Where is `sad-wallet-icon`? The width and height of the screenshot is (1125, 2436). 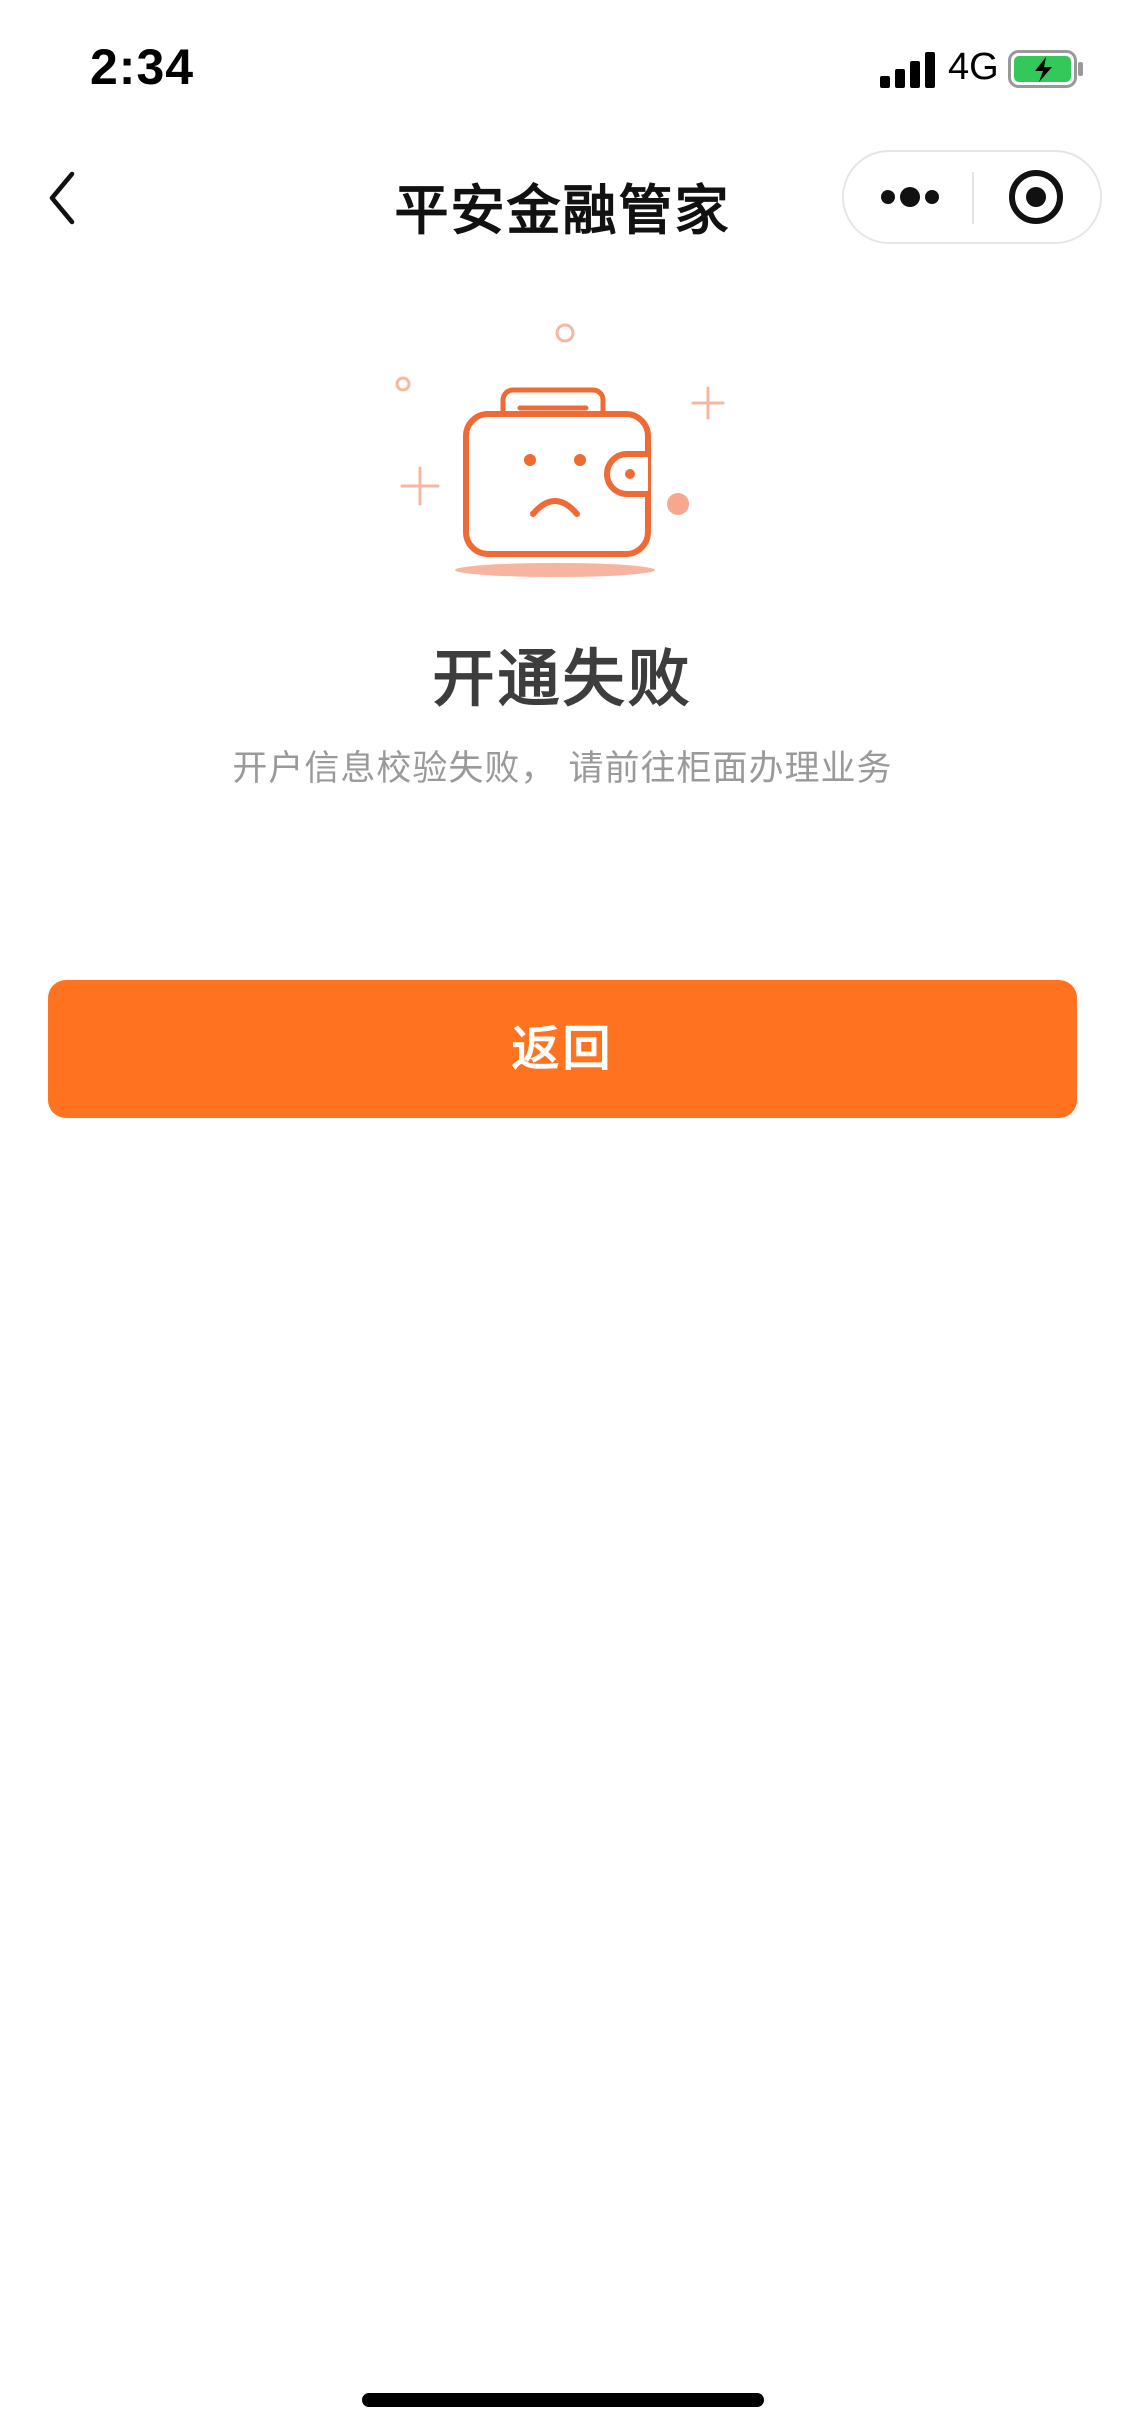
sad-wallet-icon is located at coordinates (560, 450).